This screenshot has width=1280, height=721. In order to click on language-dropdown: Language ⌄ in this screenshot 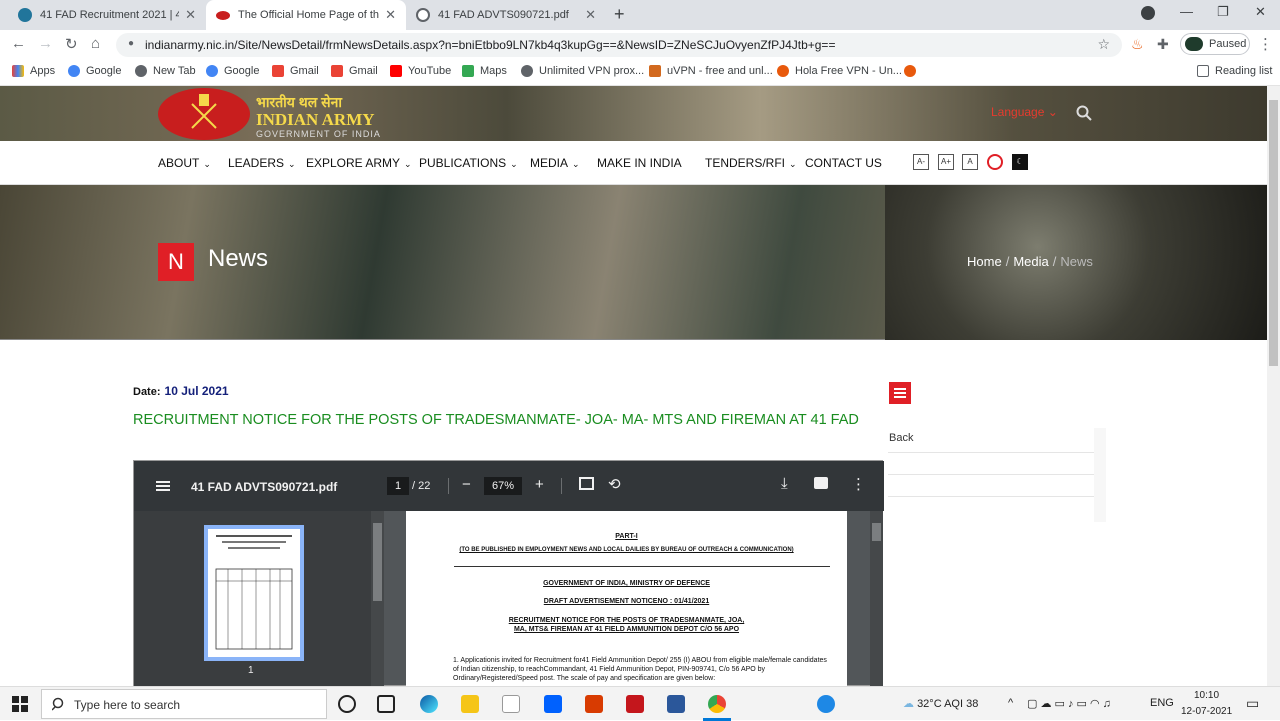, I will do `click(1024, 112)`.